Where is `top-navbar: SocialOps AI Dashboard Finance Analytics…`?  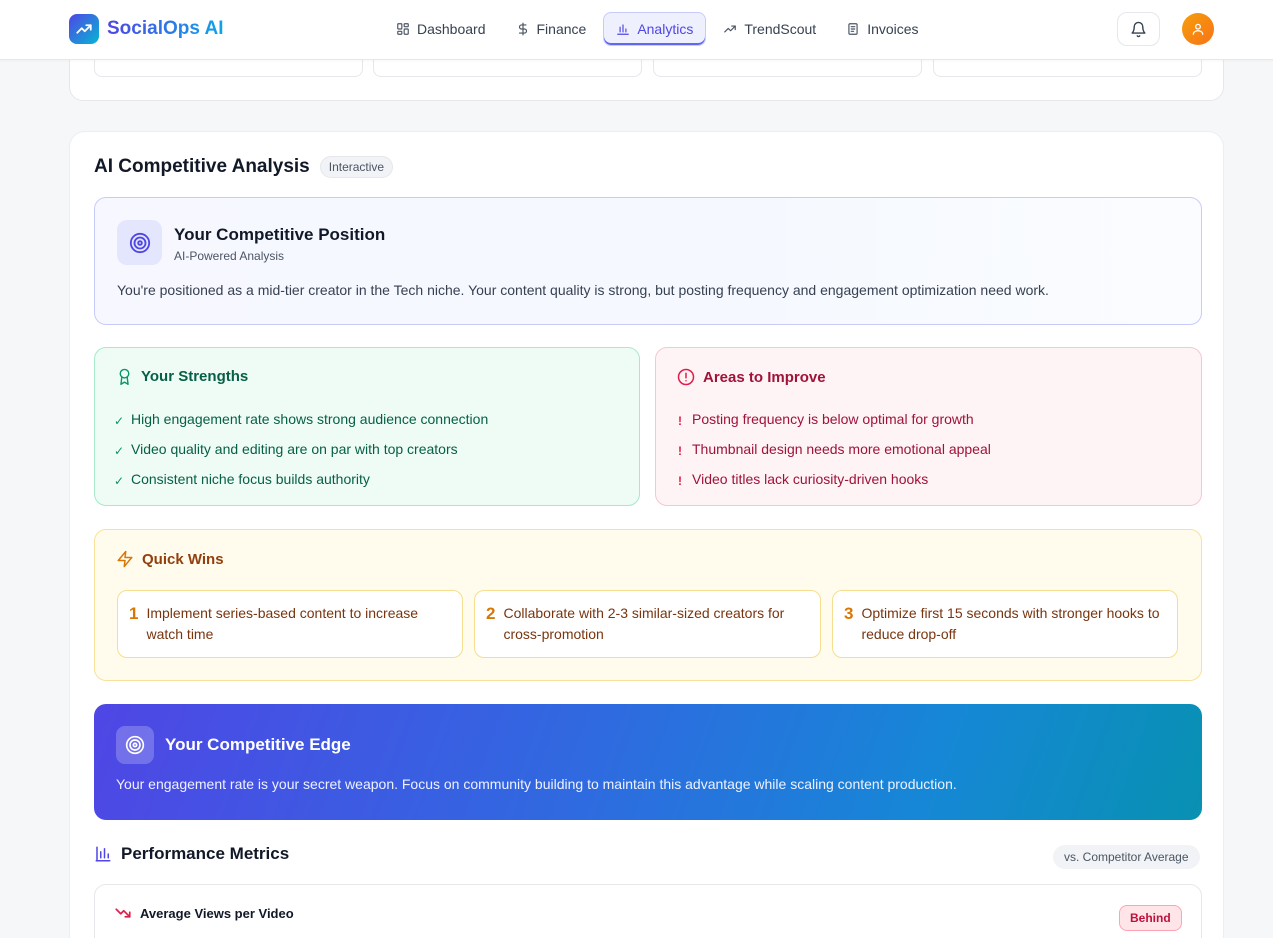
top-navbar: SocialOps AI Dashboard Finance Analytics… is located at coordinates (636, 30).